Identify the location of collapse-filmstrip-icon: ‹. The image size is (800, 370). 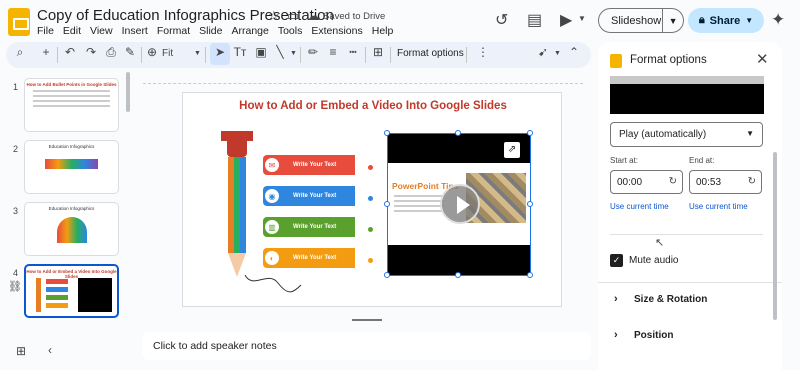
(50, 350).